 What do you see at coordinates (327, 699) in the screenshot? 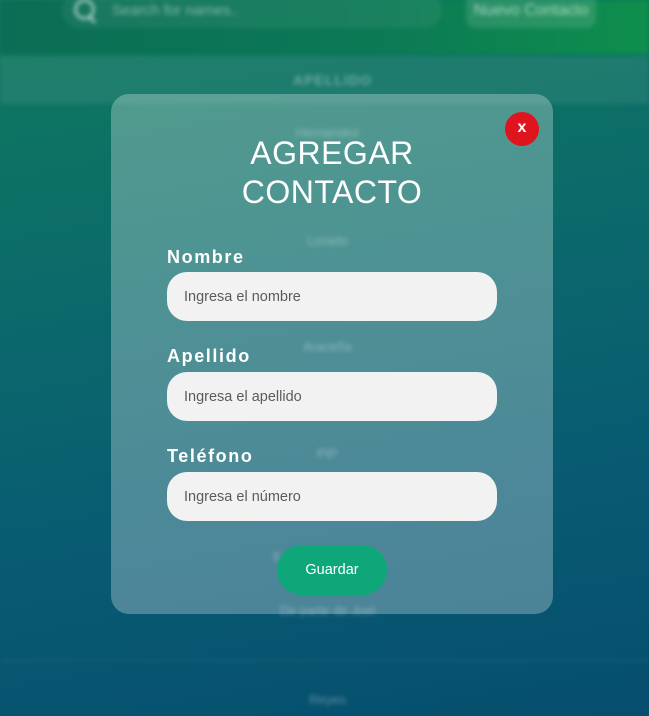
I see `table-row: Reyes` at bounding box center [327, 699].